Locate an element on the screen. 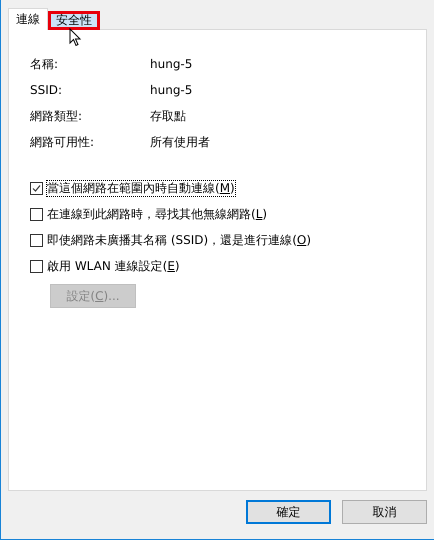  checkbox-label: 啟用 WLAN 連線設定(E) is located at coordinates (113, 266).